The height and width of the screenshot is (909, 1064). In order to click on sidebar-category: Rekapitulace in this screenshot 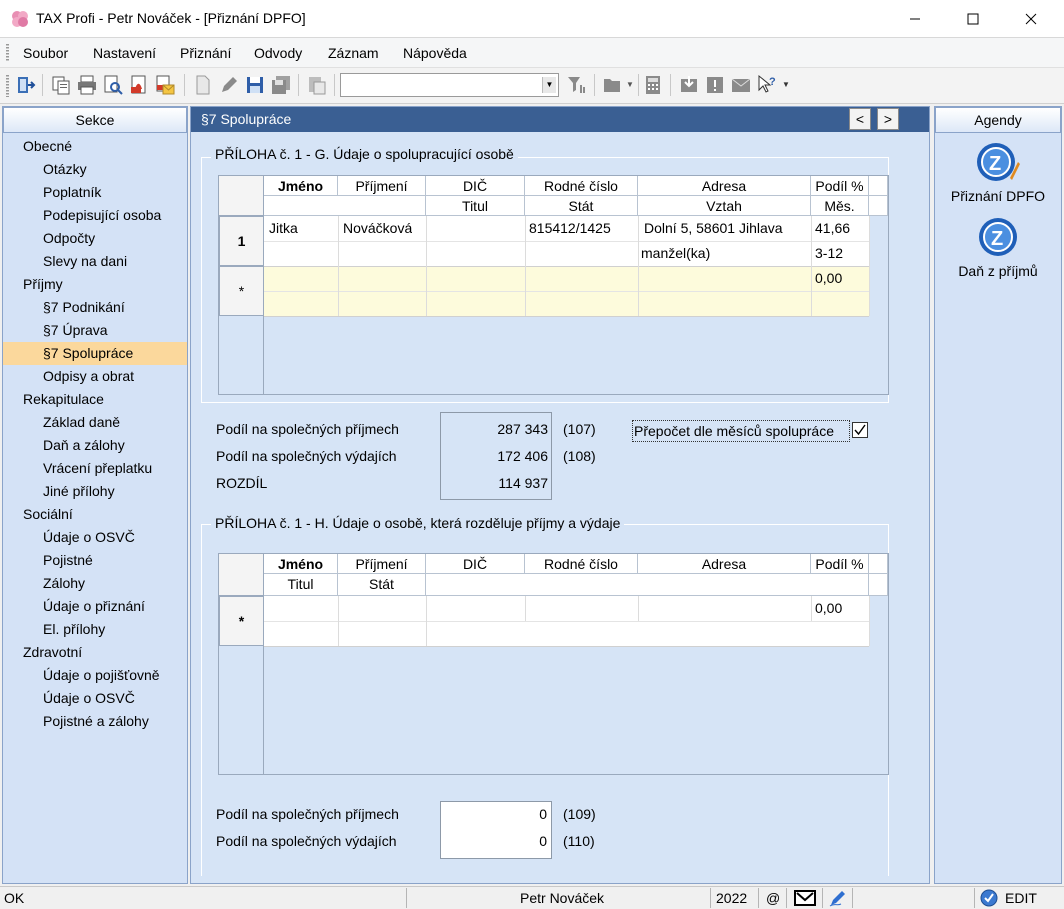, I will do `click(95, 399)`.